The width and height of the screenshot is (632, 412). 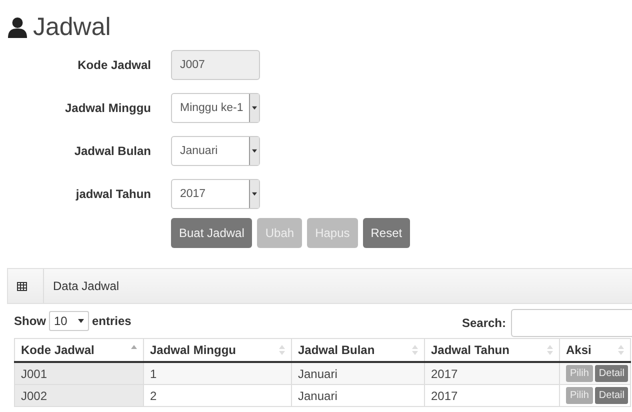 I want to click on length-label: entries, so click(x=112, y=321).